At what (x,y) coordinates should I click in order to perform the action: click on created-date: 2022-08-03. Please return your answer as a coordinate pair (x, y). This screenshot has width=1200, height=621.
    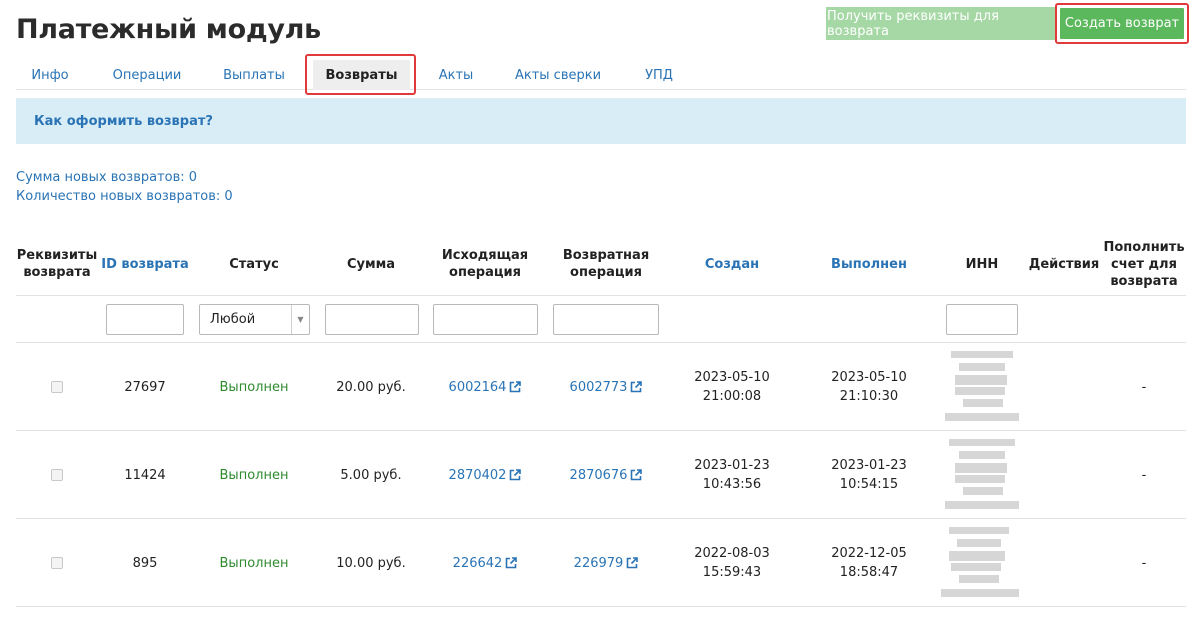
    Looking at the image, I should click on (732, 553).